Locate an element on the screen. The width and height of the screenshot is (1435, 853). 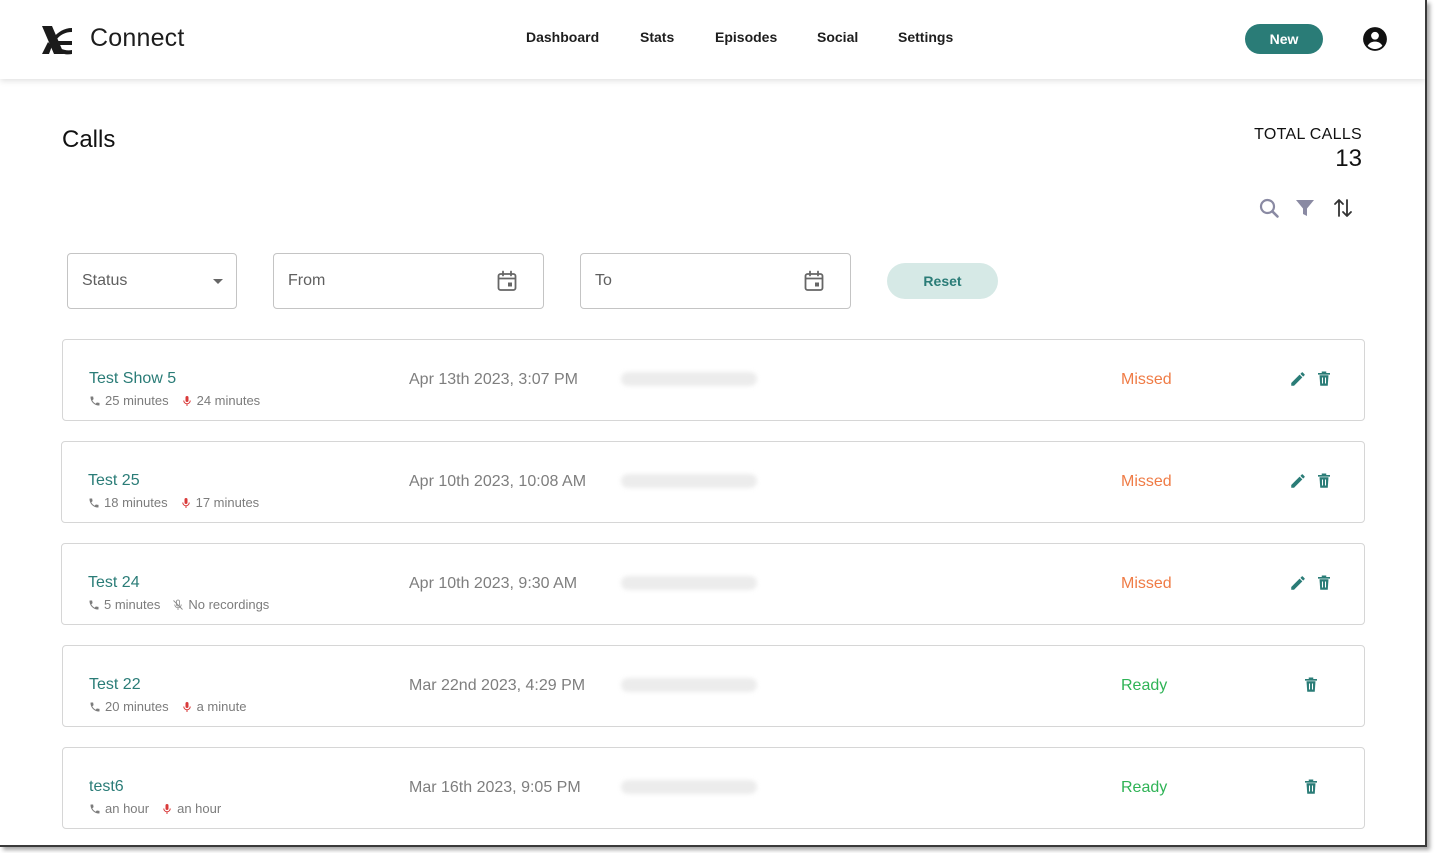
search-icon is located at coordinates (1269, 208).